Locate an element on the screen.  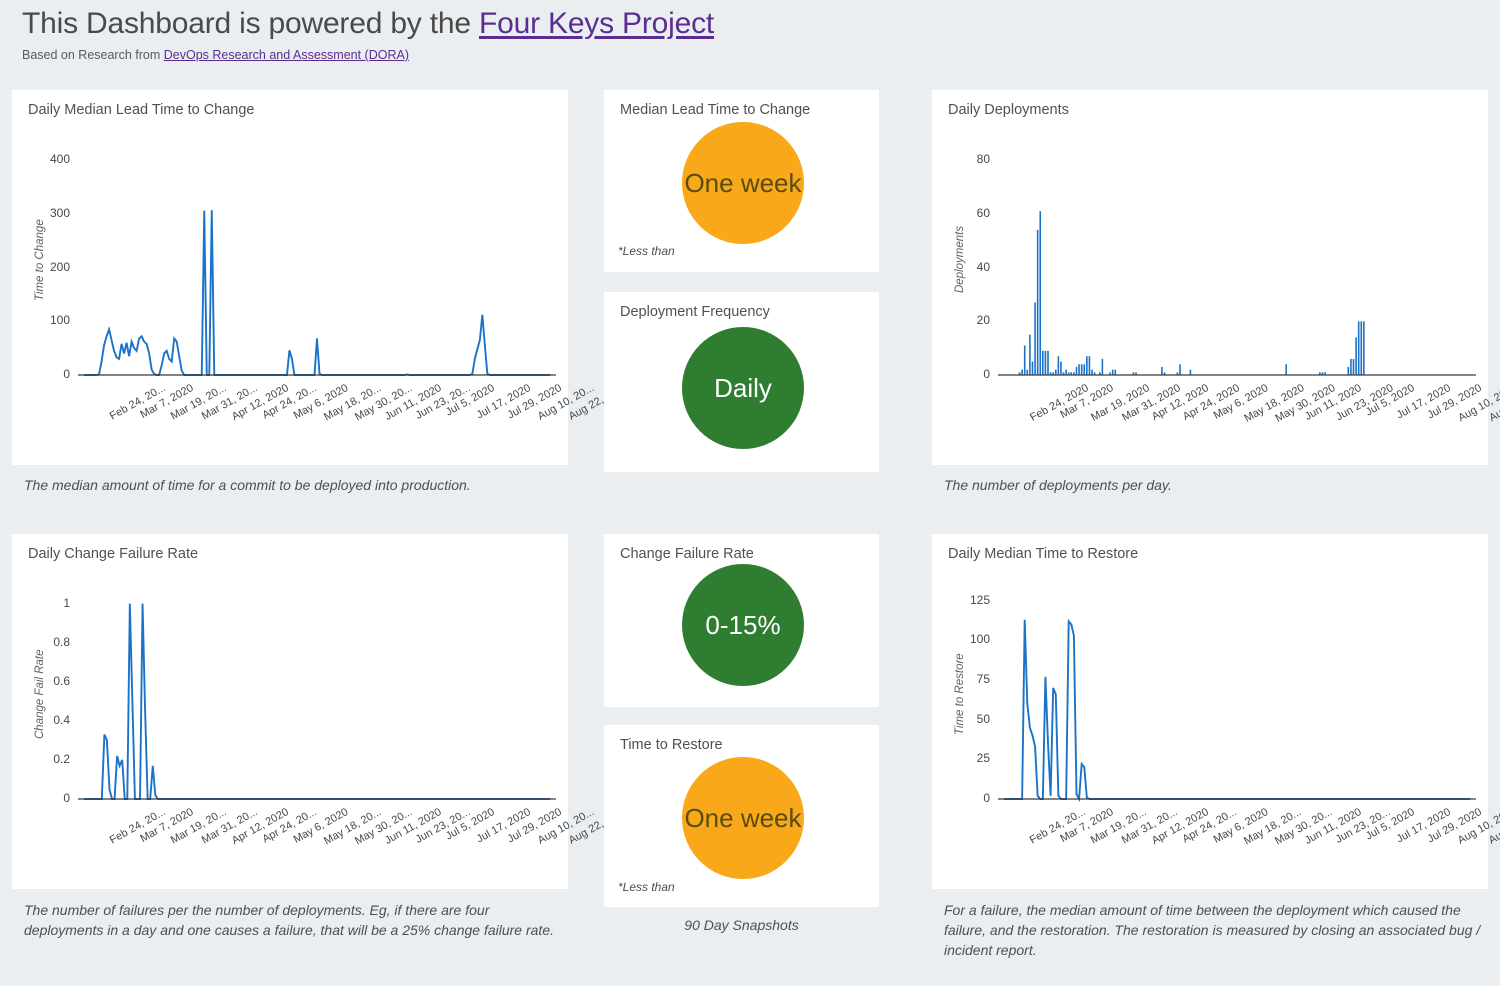
card-title: Daily Deployments is located at coordinates (1008, 110).